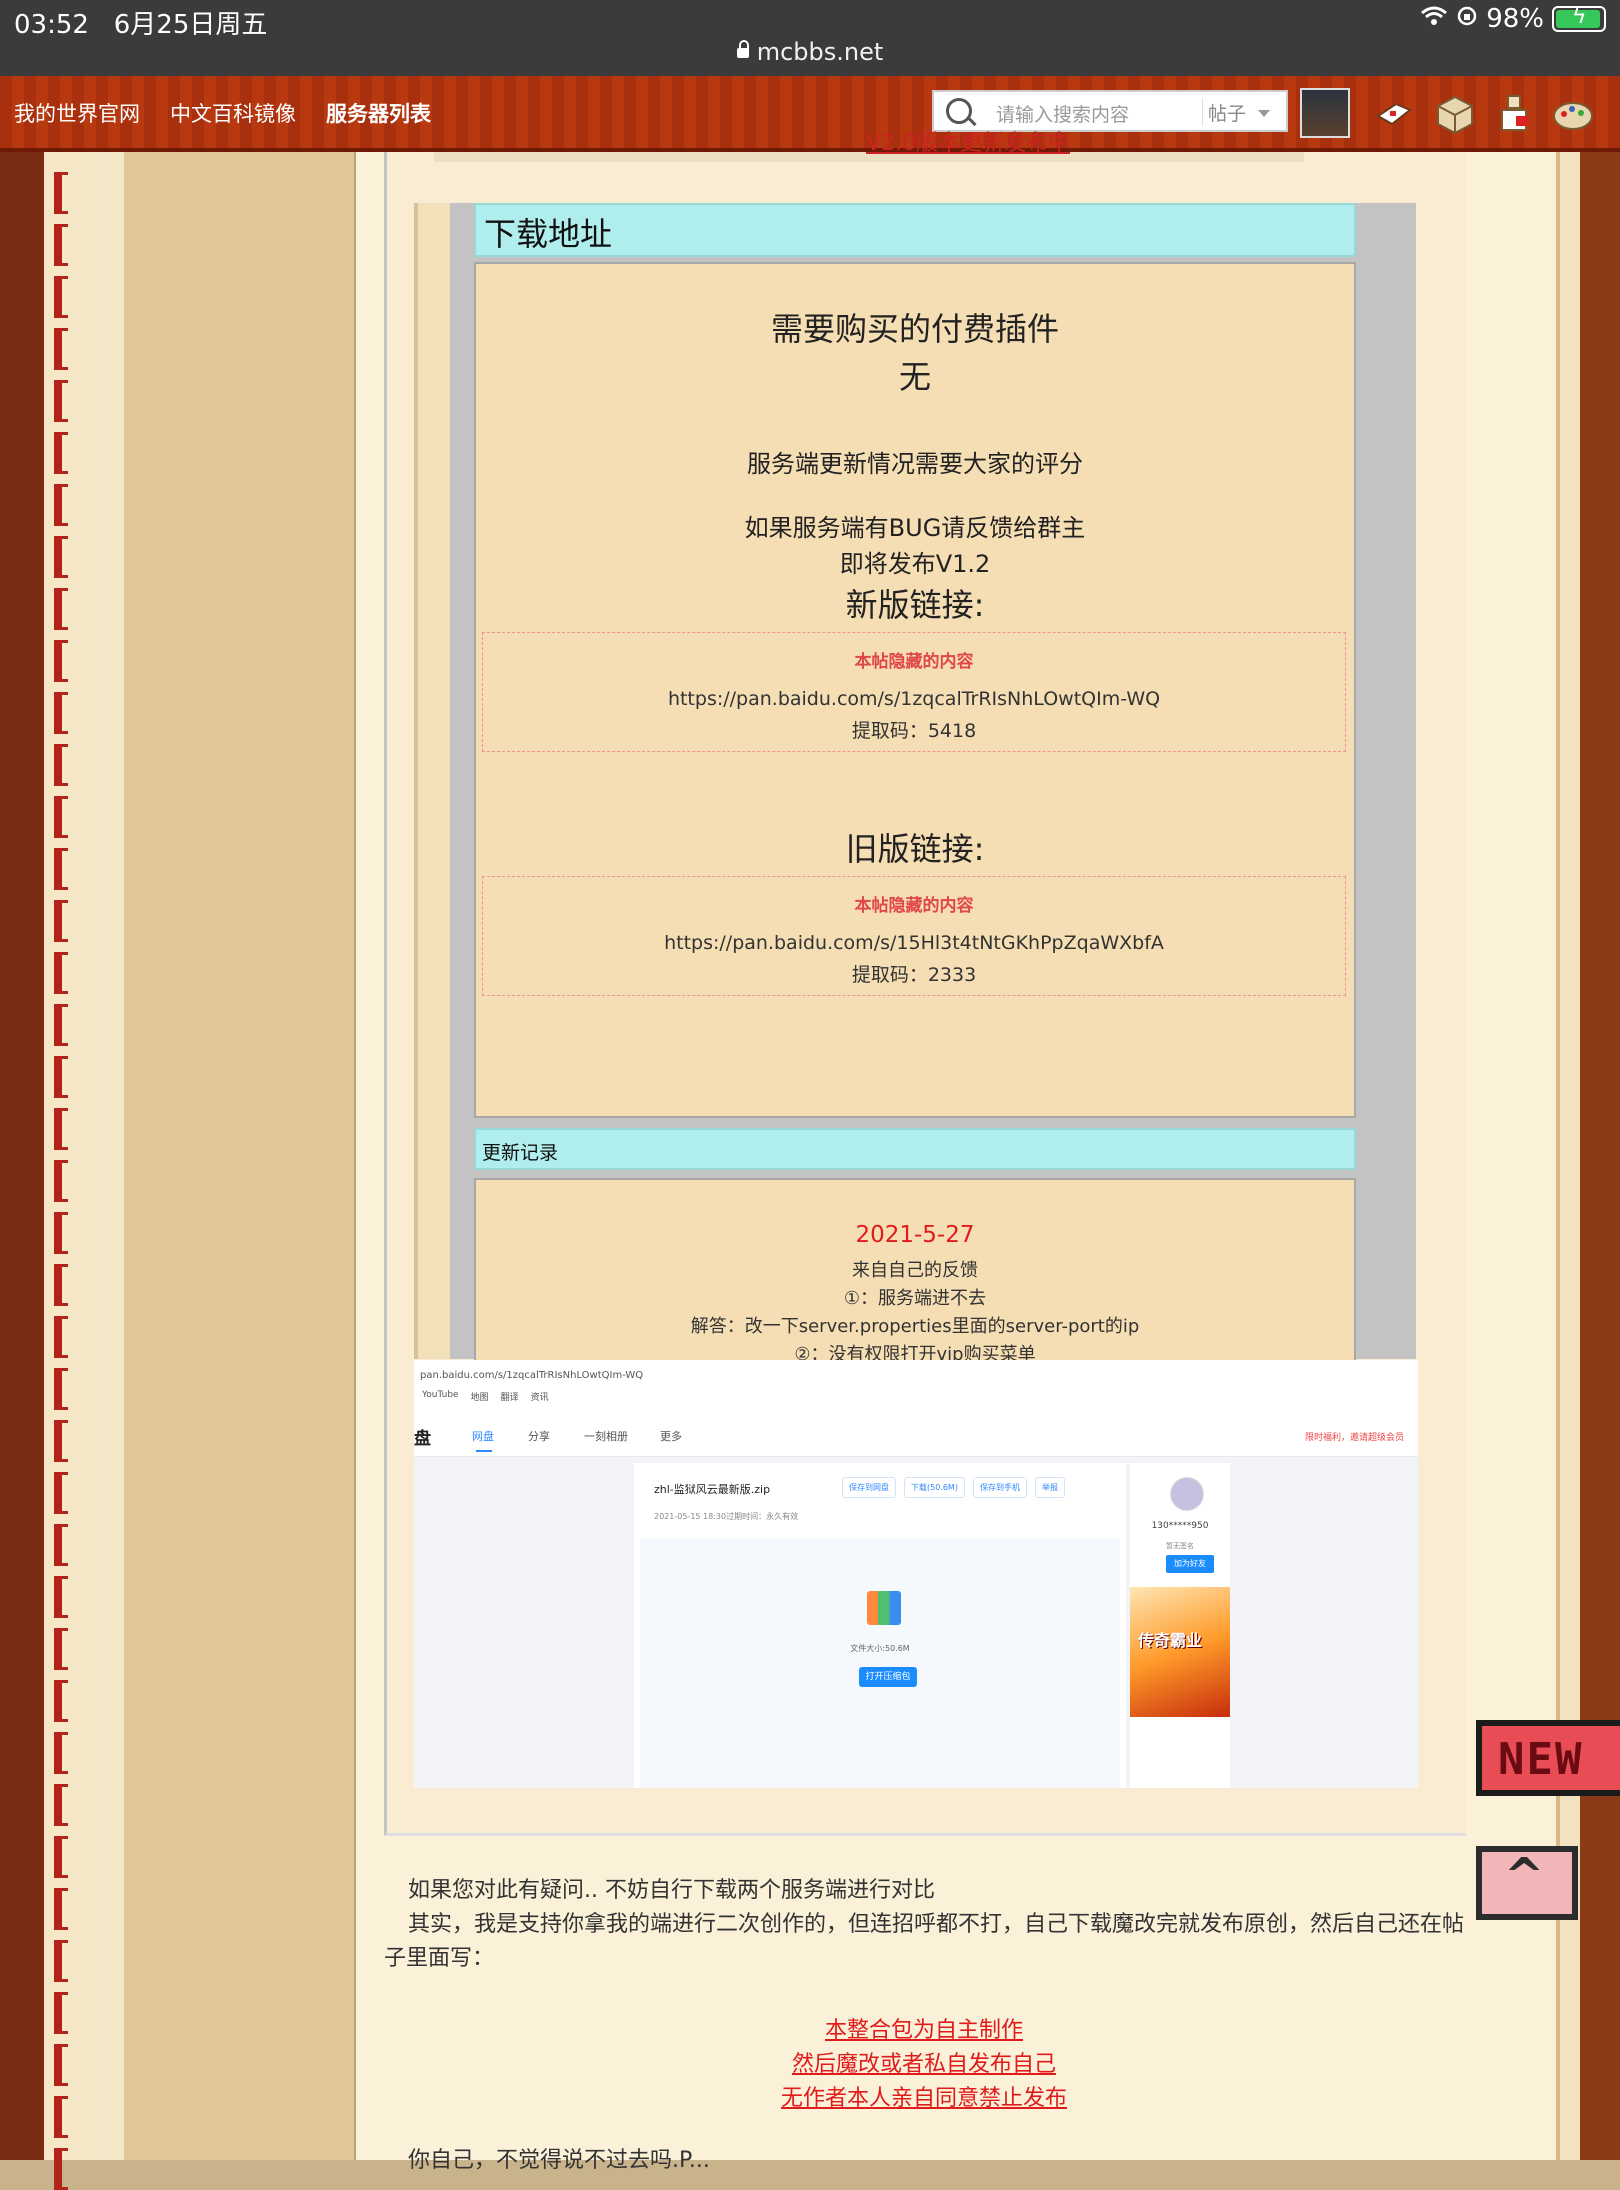  What do you see at coordinates (914, 377) in the screenshot?
I see `paid-plugin-value: 无` at bounding box center [914, 377].